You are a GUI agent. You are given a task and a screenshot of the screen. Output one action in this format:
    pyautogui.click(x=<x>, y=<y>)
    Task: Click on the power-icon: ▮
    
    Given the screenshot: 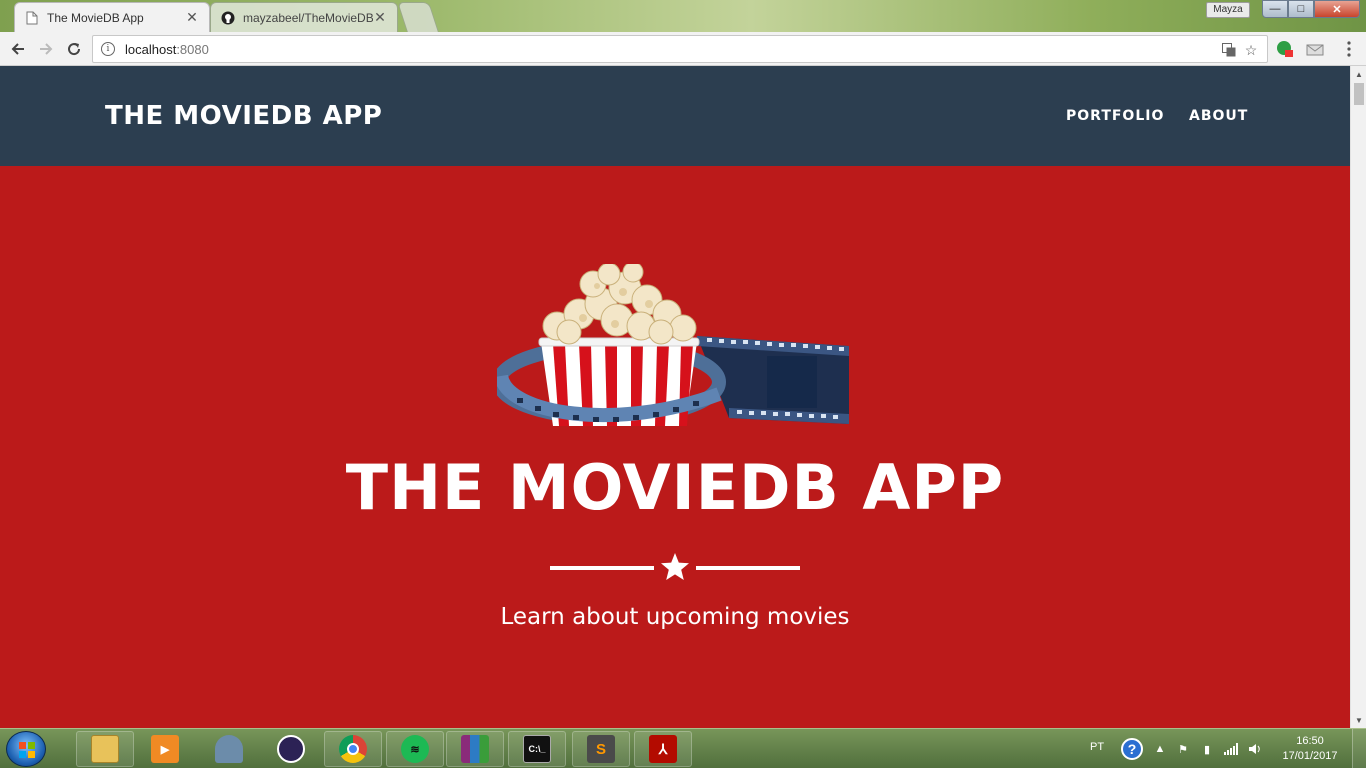 What is the action you would take?
    pyautogui.click(x=1207, y=749)
    